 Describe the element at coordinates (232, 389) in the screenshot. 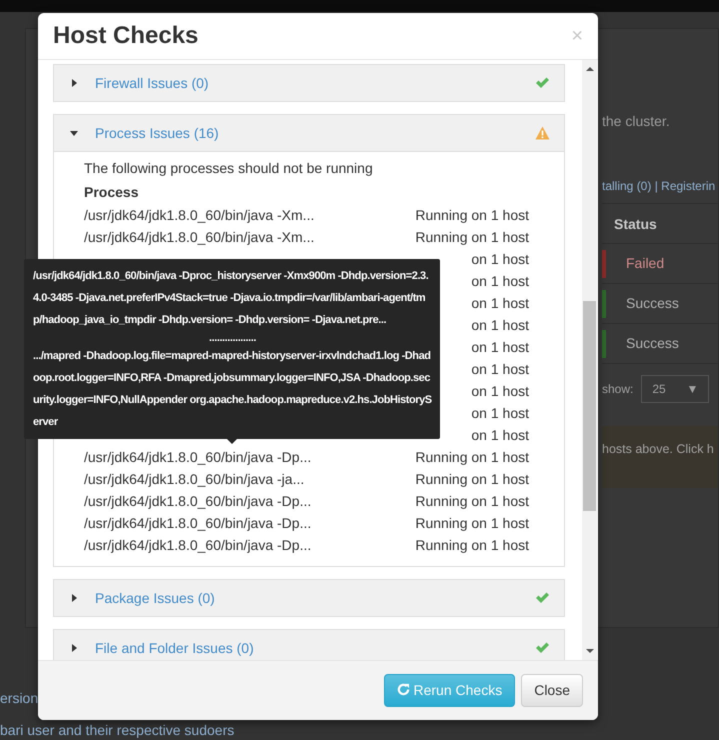

I see `tooltip-text: .../mapred -Dhadoop.log.file=mapred-mapred-historyserver-irxvlndchad1.log -Dhadoop.root.logger=INFO,RFA -Dmapred.jobsummary.logger=INFO,JSA -Dhadoop.security.logger=INFO,NullAppender org.apache.hadoop.mapreduce.v2.hs.JobHistoryServer` at that location.